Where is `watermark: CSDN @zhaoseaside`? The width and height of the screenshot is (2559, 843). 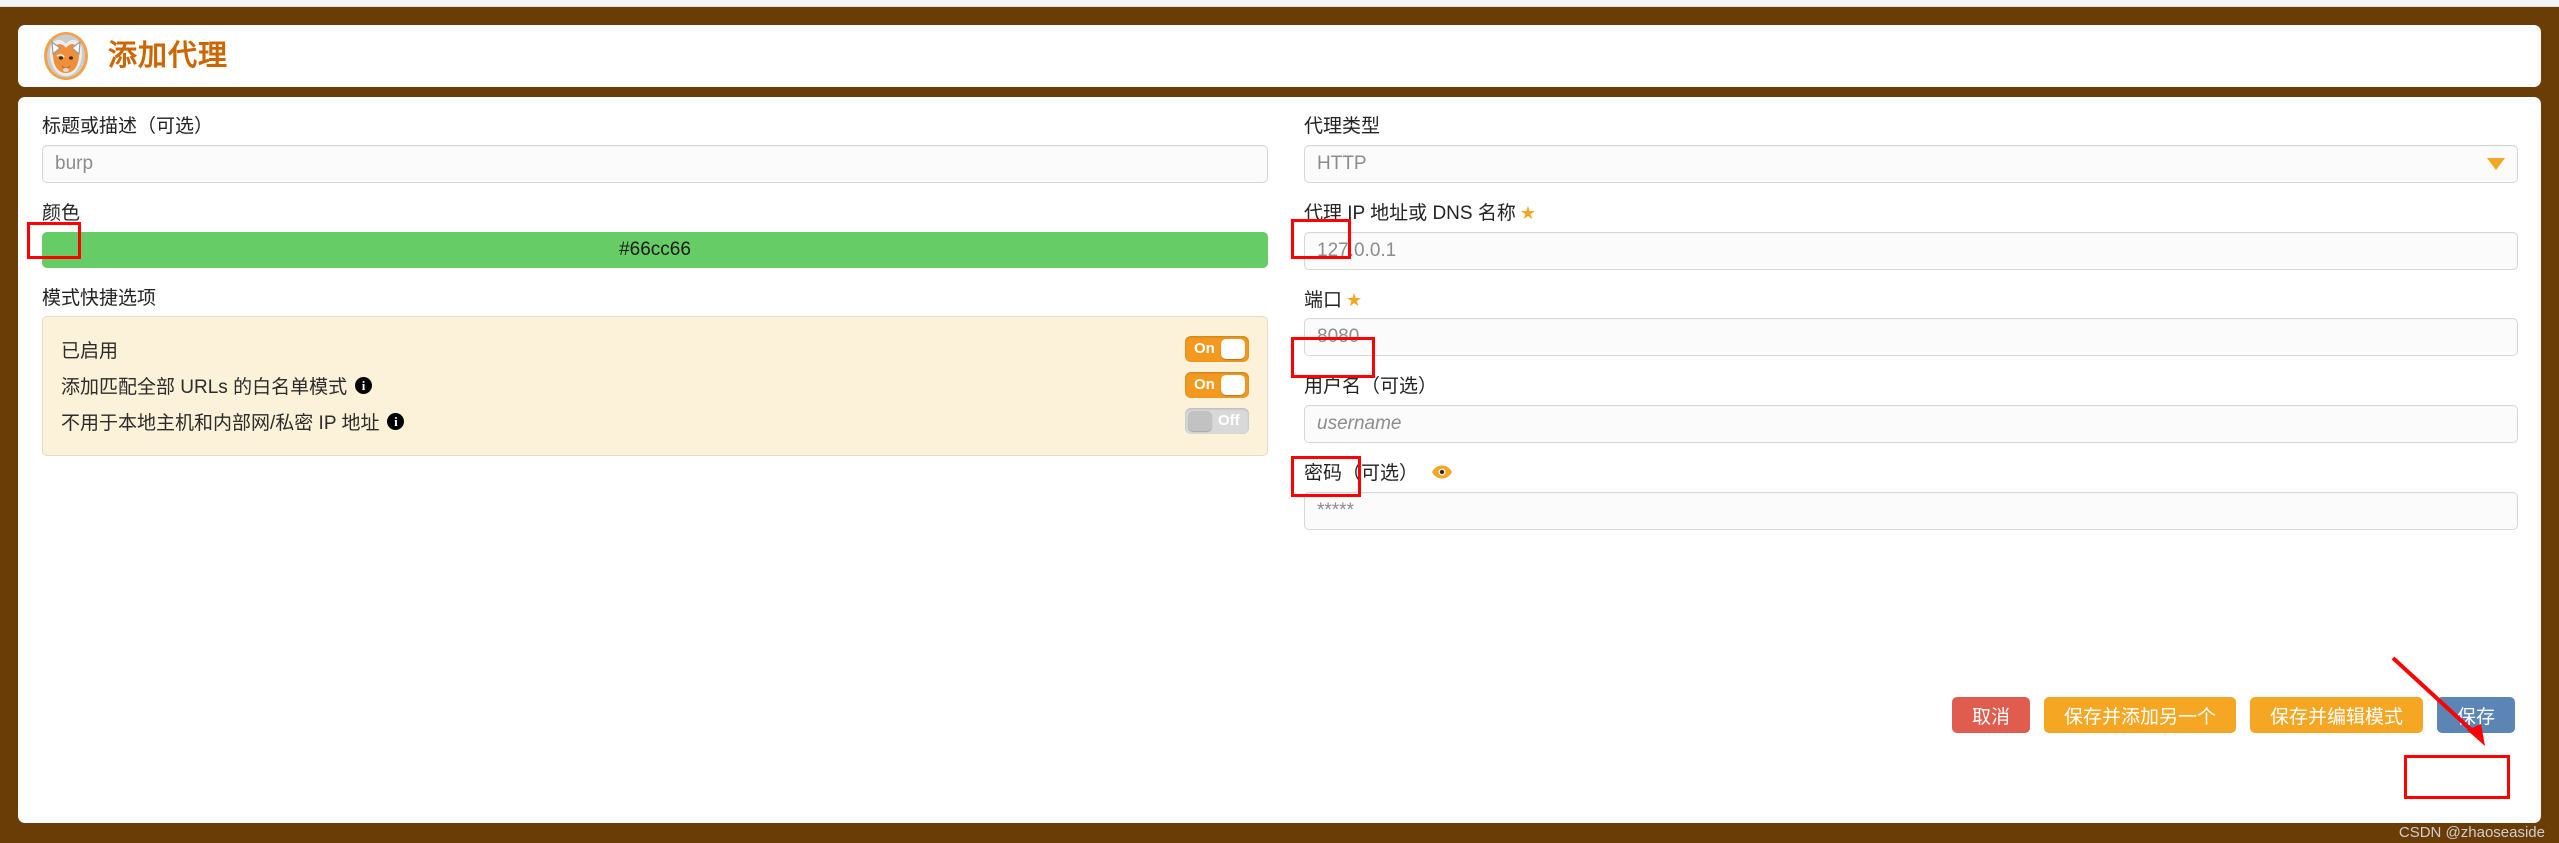
watermark: CSDN @zhaoseaside is located at coordinates (2471, 832).